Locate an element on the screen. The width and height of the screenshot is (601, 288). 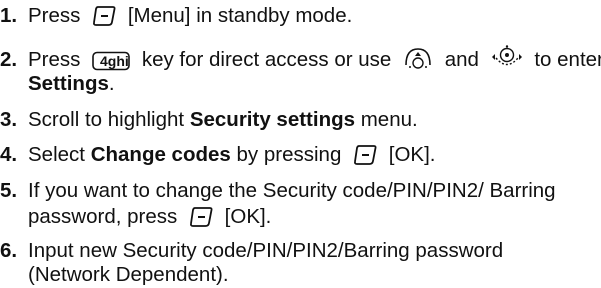
step-number: 4. is located at coordinates (9, 154).